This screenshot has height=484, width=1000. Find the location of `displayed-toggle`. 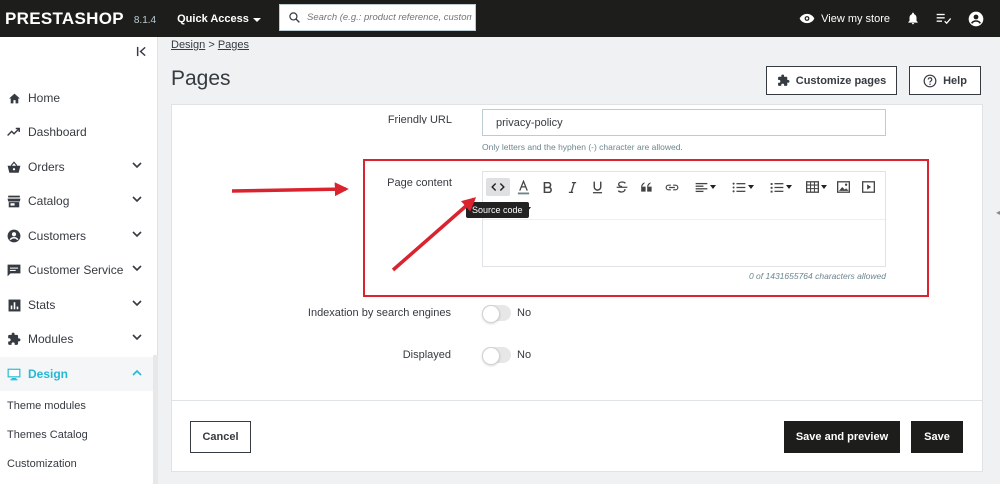

displayed-toggle is located at coordinates (496, 356).